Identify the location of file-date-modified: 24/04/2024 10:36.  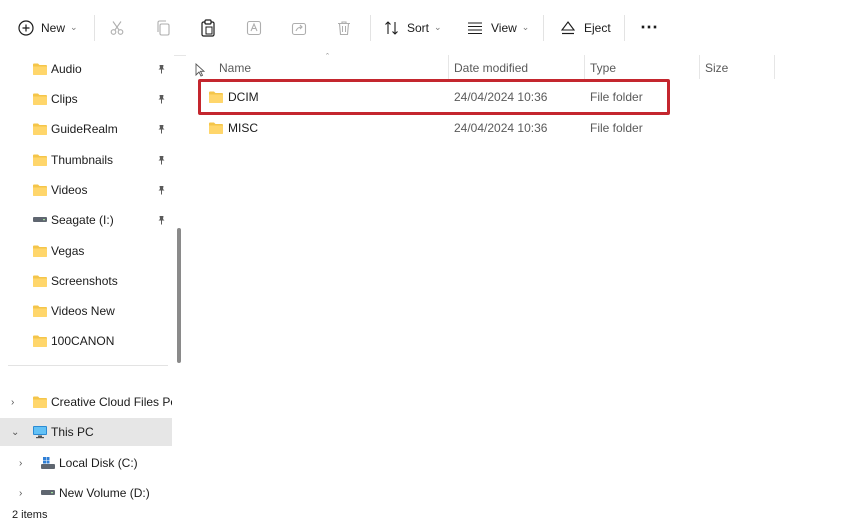
(501, 128).